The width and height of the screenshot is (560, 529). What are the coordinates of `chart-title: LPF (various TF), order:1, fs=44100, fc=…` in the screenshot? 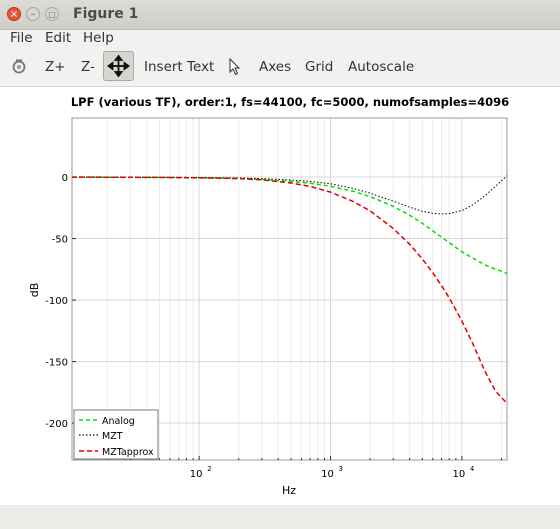 It's located at (290, 102).